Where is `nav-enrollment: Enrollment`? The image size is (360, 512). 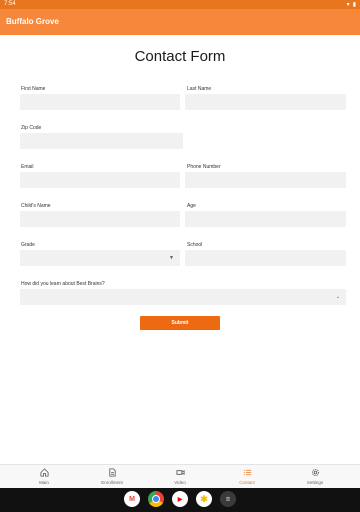
nav-enrollment: Enrollment is located at coordinates (112, 476).